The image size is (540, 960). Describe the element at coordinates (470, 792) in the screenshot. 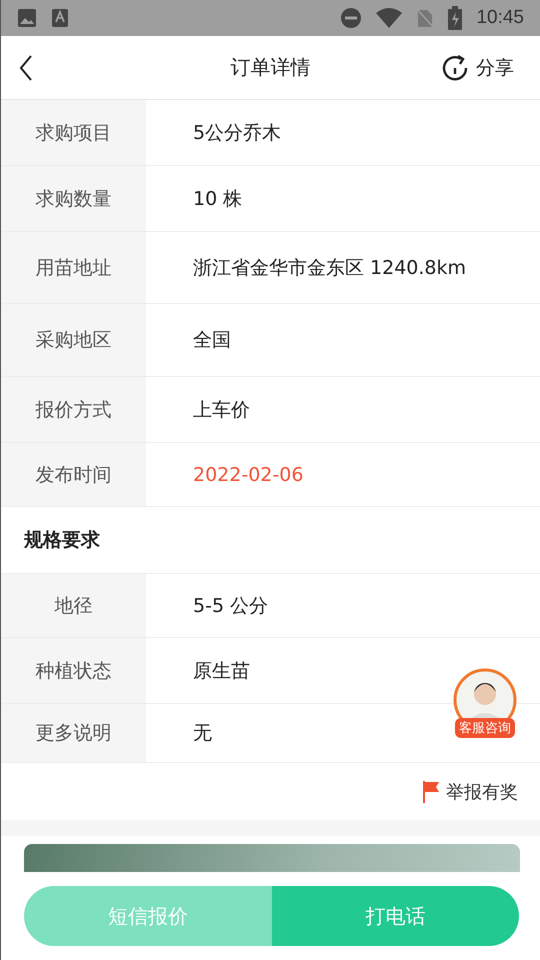

I see `report-link: 举报有奖` at that location.